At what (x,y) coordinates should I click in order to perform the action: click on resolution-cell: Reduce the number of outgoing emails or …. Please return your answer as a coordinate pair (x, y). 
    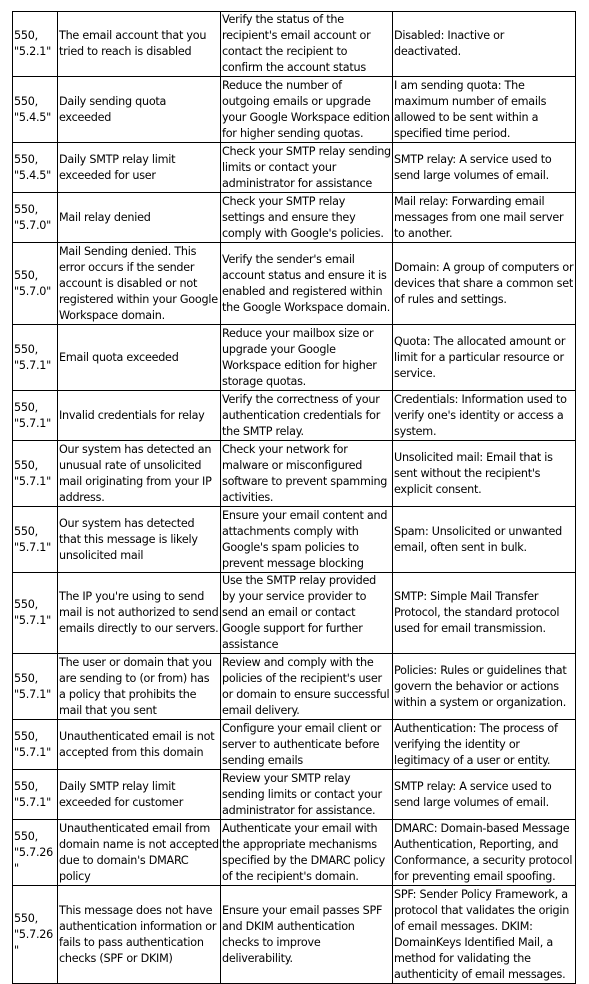
    Looking at the image, I should click on (306, 109).